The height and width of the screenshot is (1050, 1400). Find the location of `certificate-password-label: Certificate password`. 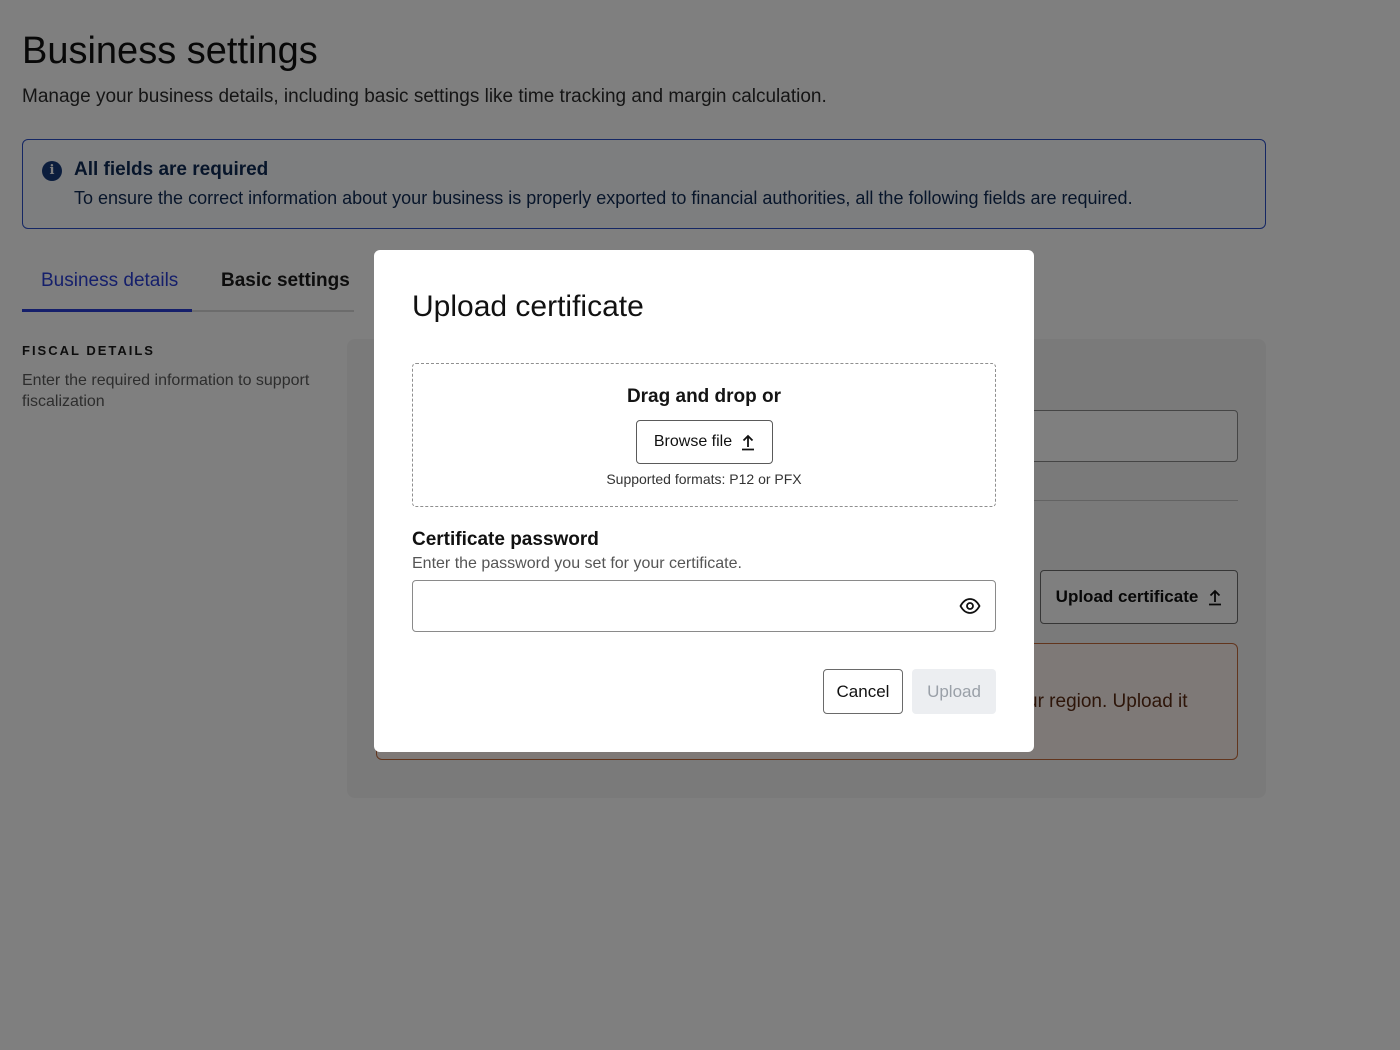

certificate-password-label: Certificate password is located at coordinates (505, 539).